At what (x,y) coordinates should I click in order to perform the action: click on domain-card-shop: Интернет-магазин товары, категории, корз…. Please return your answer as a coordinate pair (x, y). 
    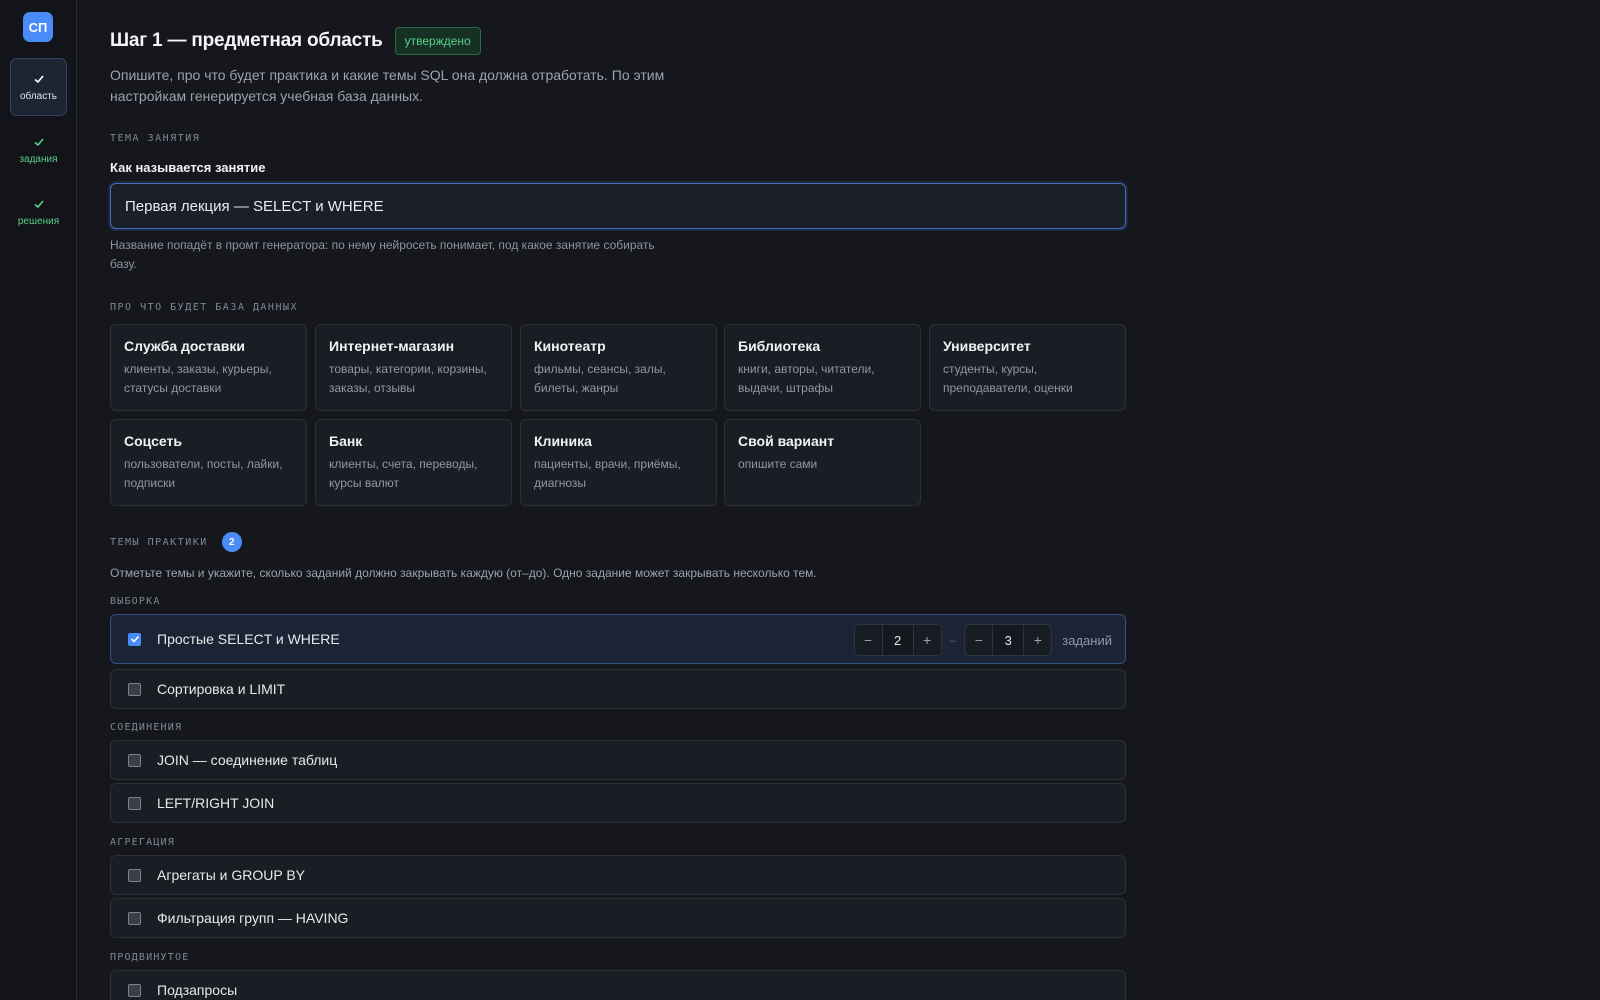
    Looking at the image, I should click on (413, 367).